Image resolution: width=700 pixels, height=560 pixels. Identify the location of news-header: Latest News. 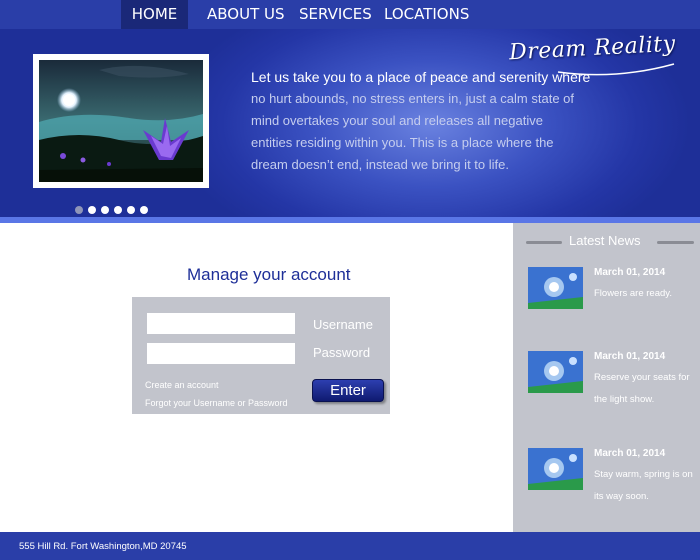
(606, 242).